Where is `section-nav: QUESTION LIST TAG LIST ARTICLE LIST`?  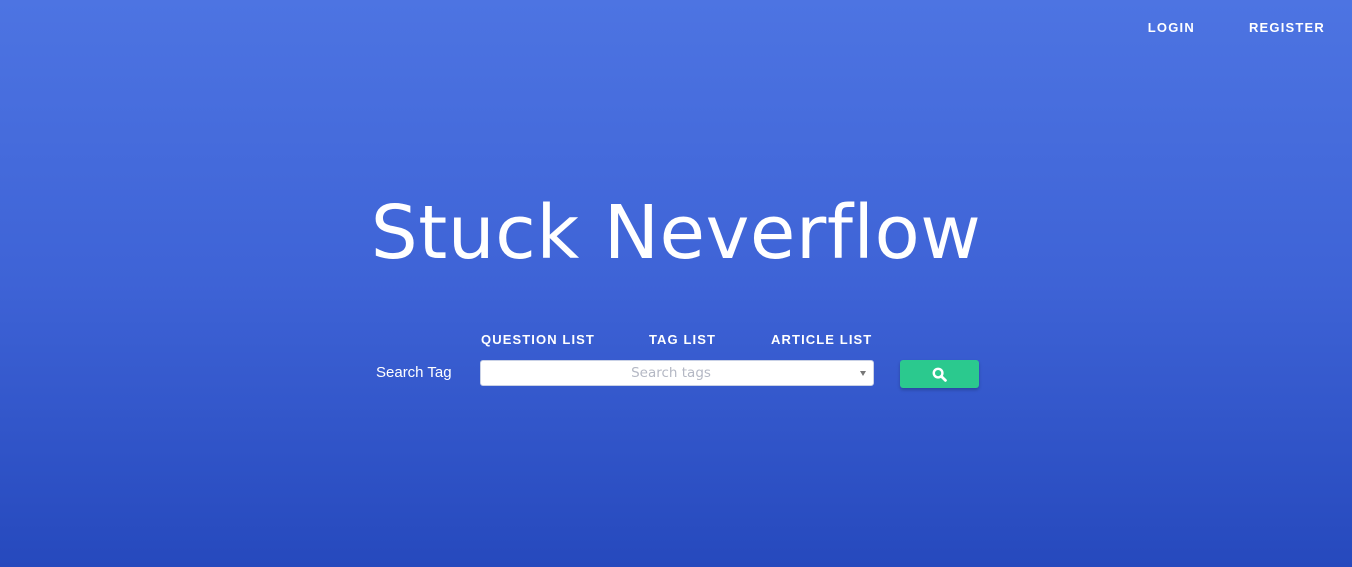 section-nav: QUESTION LIST TAG LIST ARTICLE LIST is located at coordinates (676, 340).